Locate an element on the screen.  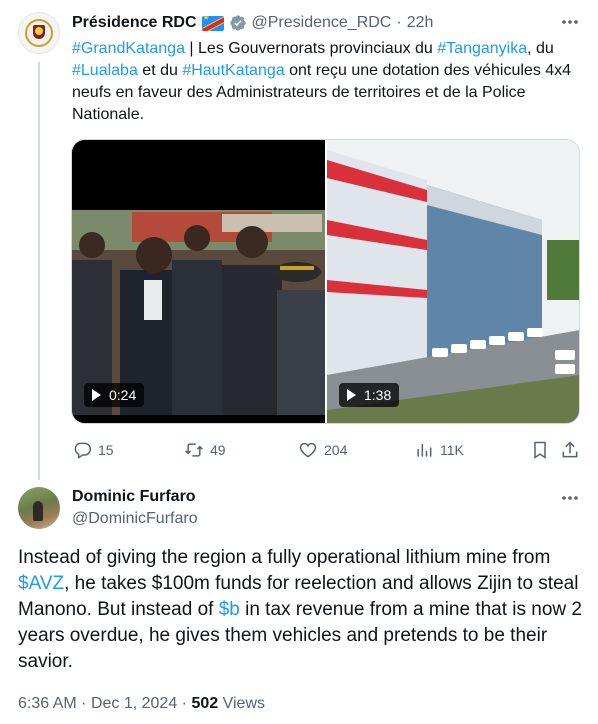
author-handle: @DominicFurfaro is located at coordinates (135, 519).